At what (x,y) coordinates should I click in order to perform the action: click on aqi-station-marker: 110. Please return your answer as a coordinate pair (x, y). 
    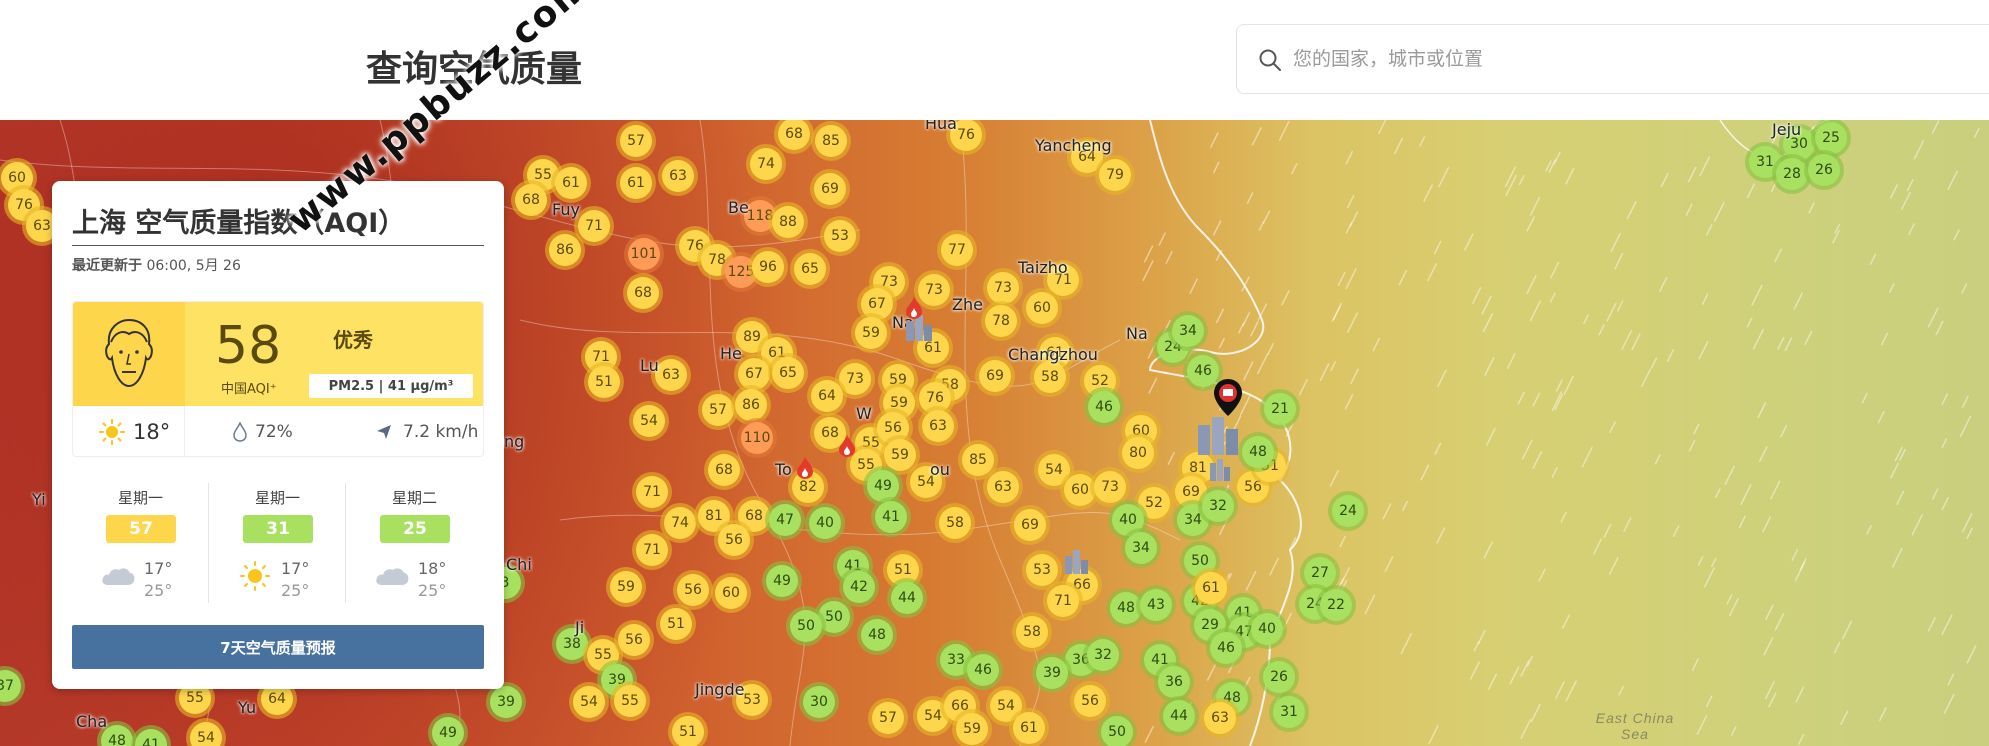
    Looking at the image, I should click on (757, 438).